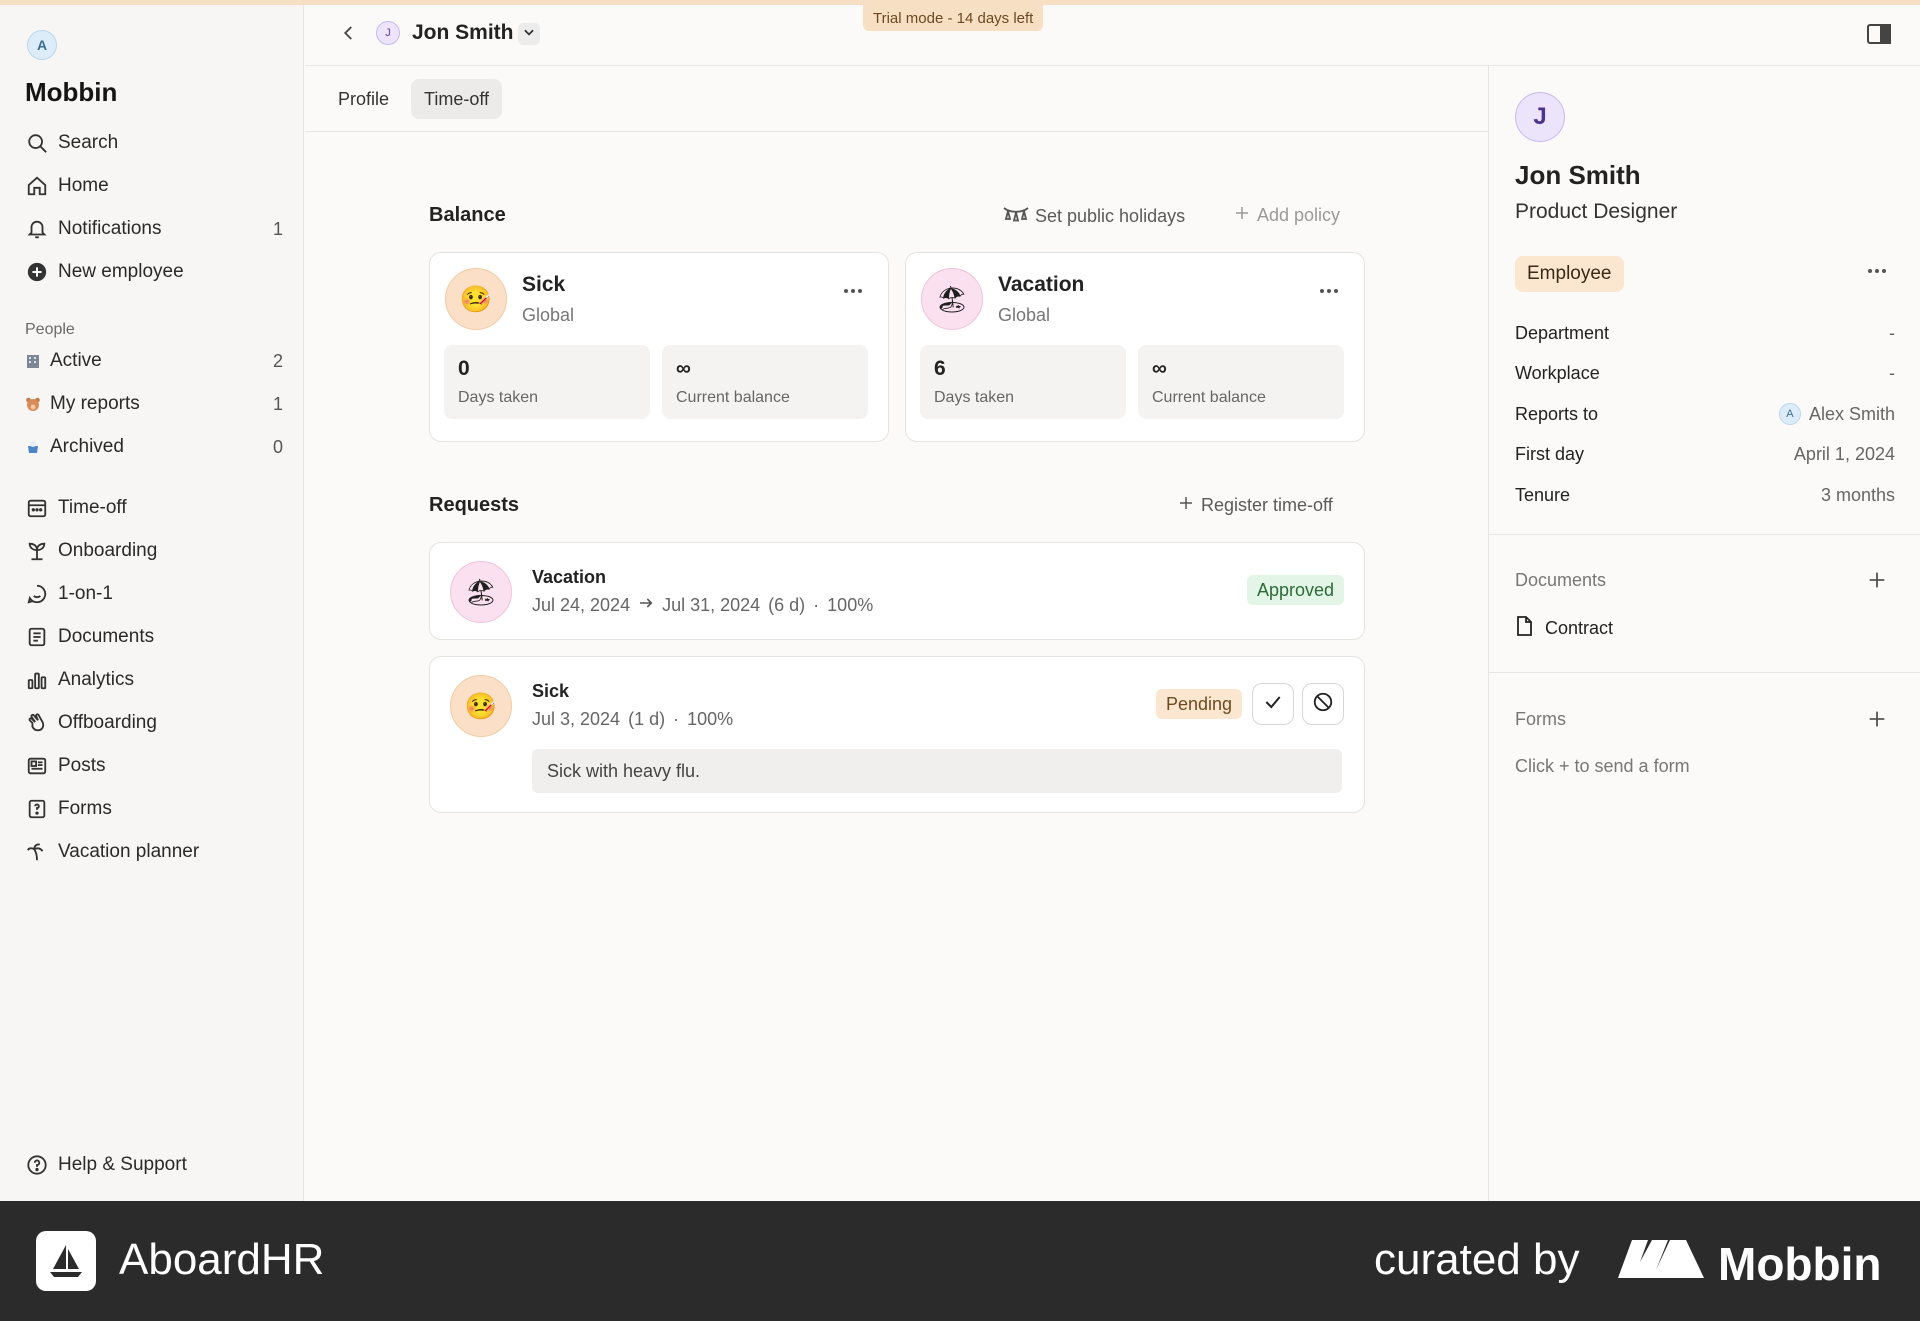 The image size is (1920, 1321). What do you see at coordinates (1041, 284) in the screenshot?
I see `policy-name: Vacation` at bounding box center [1041, 284].